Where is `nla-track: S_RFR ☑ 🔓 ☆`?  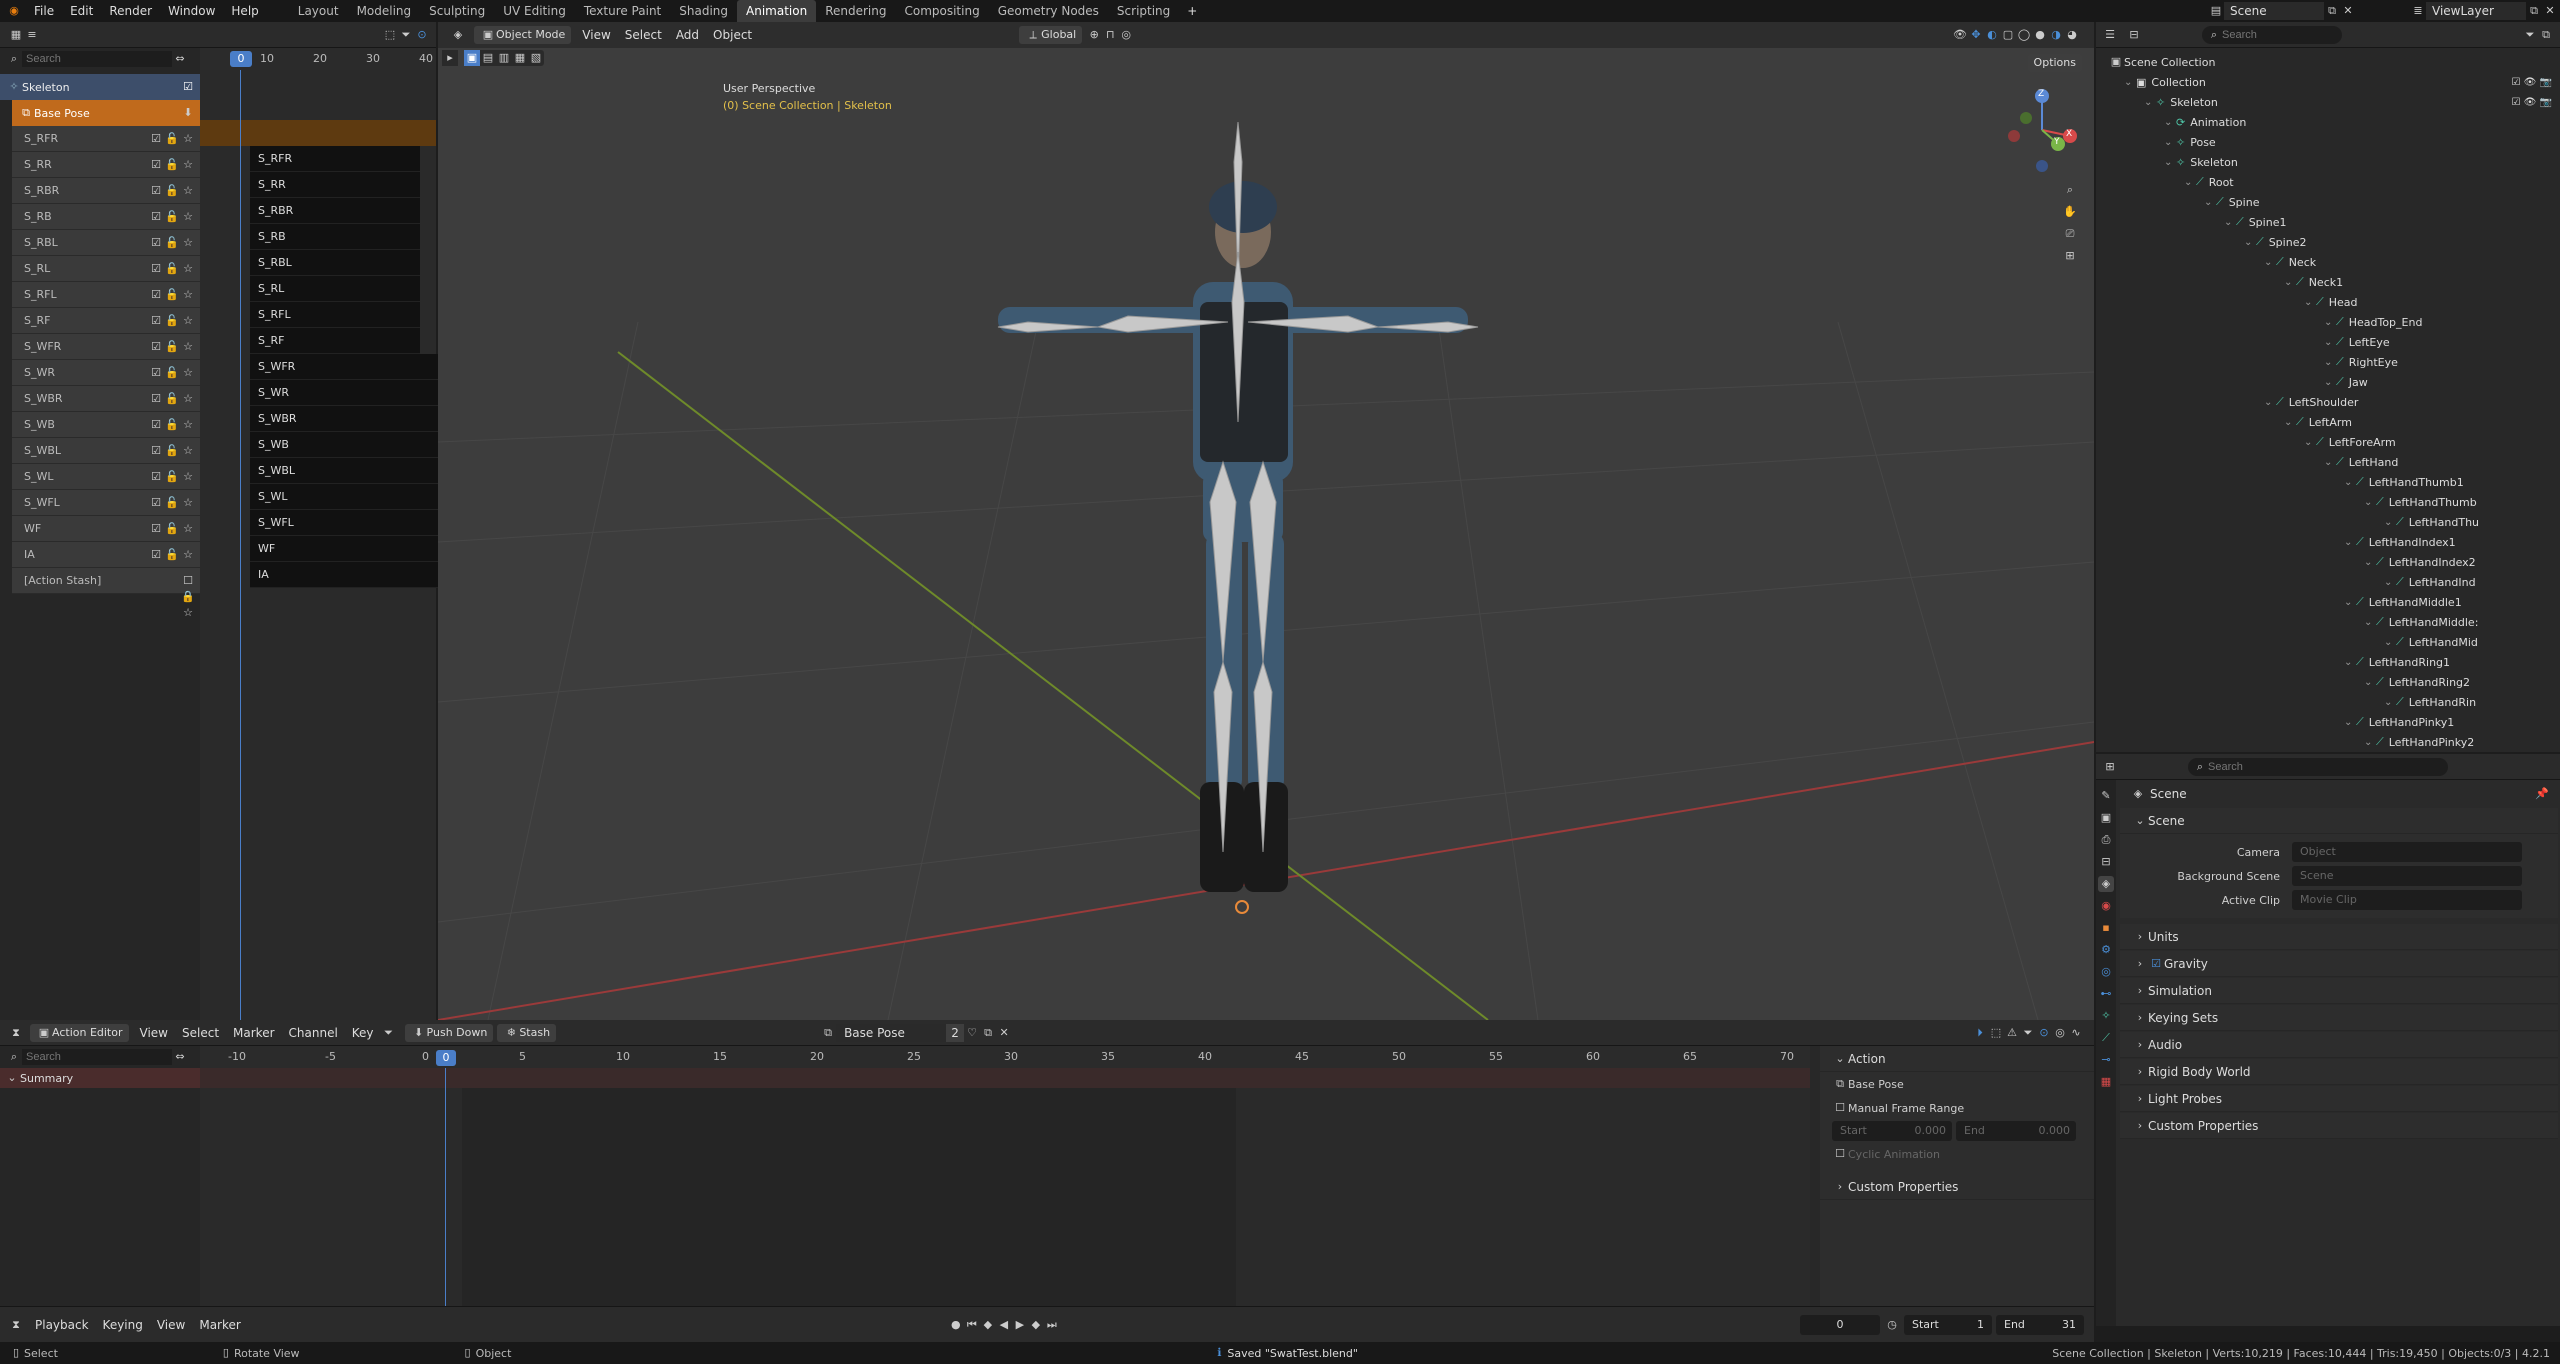
nla-track: S_RFR ☑ 🔓 ☆ is located at coordinates (106, 139).